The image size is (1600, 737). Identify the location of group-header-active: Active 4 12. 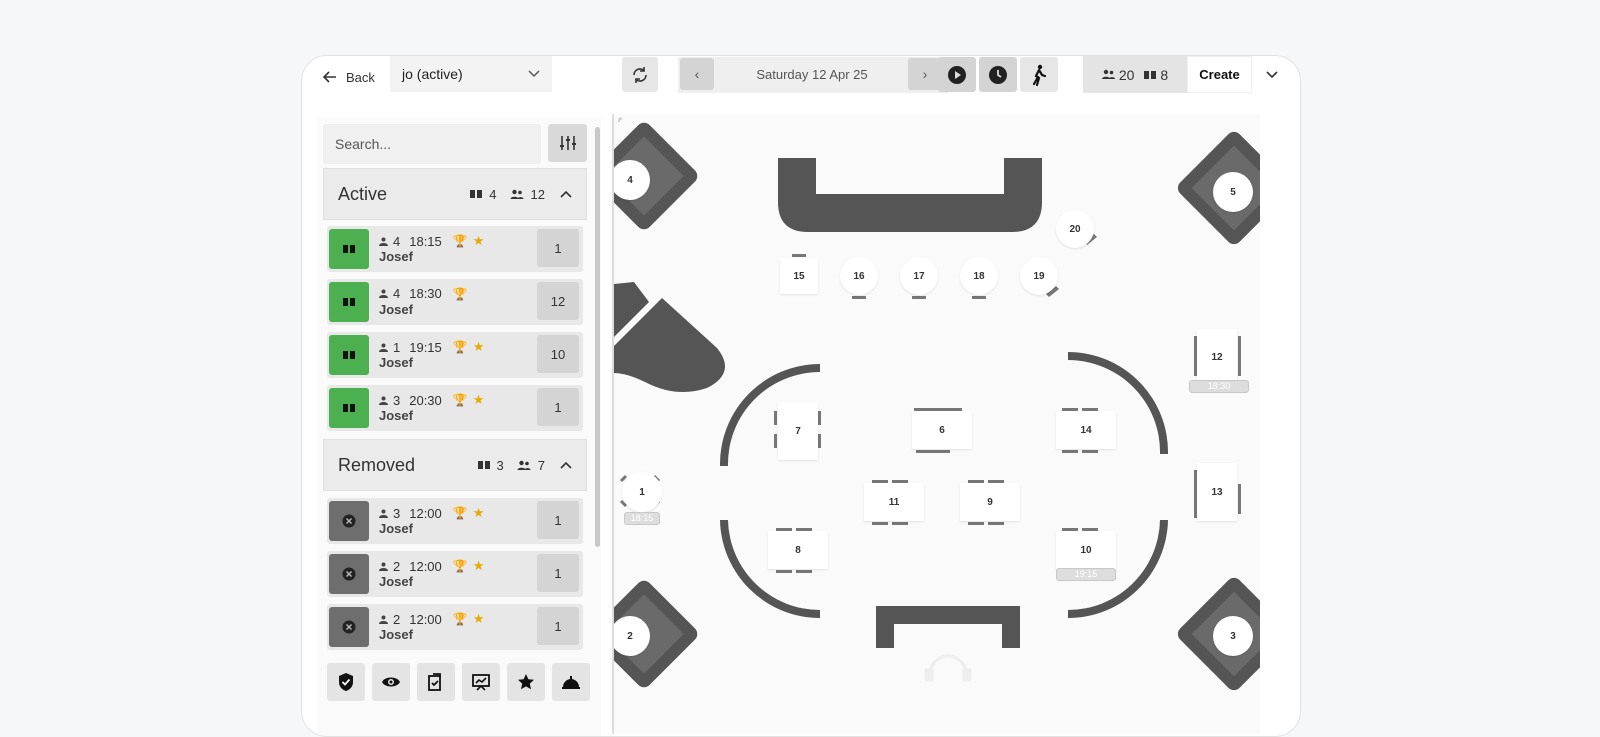
(455, 194).